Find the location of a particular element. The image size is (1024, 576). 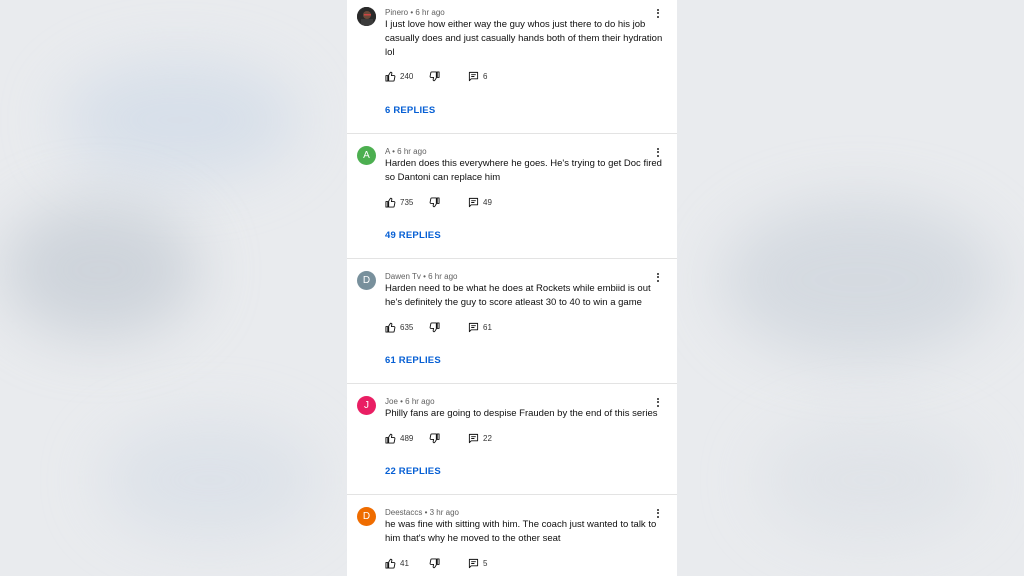

reply-button: 6 is located at coordinates (477, 76).